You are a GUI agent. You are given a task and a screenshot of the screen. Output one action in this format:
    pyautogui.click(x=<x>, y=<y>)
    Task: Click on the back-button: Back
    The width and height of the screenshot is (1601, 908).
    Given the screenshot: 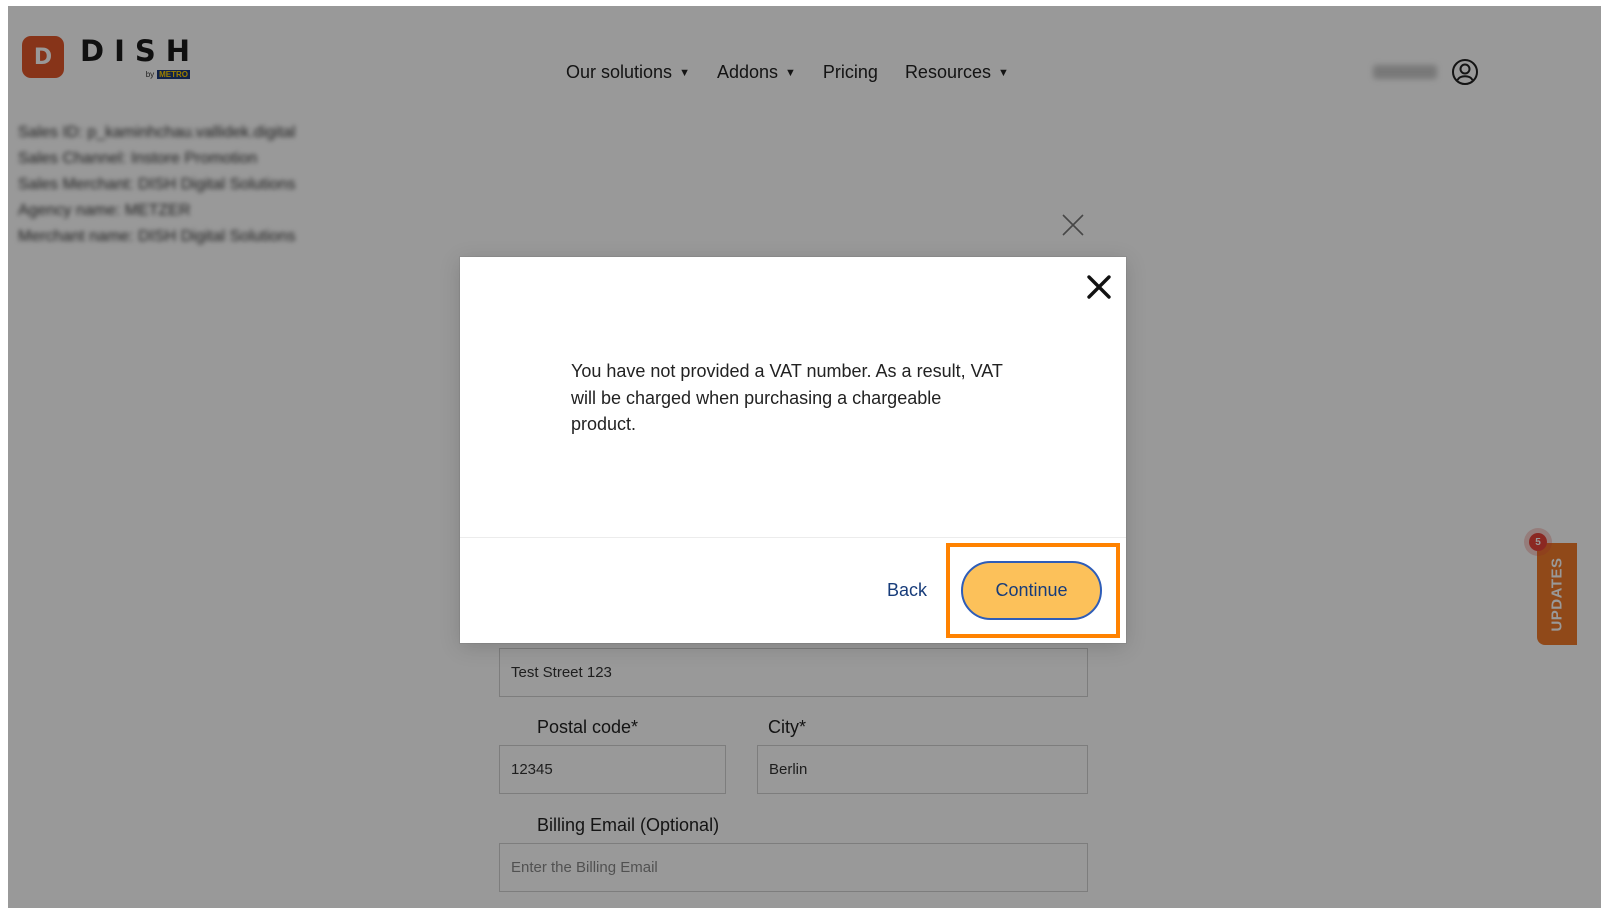 What is the action you would take?
    pyautogui.click(x=907, y=590)
    